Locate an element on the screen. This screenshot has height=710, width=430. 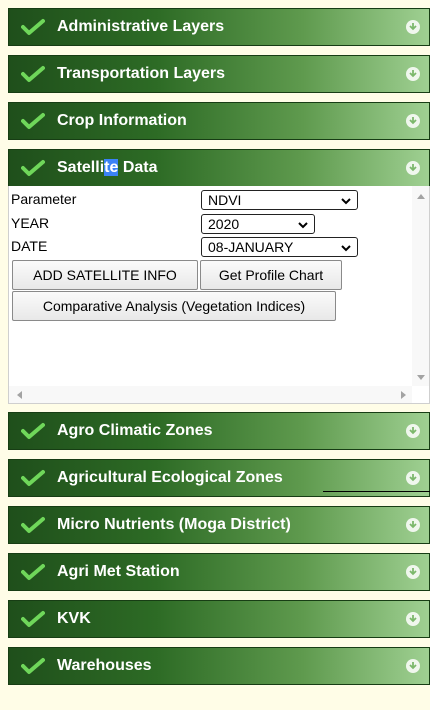
date-select: 08-JANUARY is located at coordinates (279, 247).